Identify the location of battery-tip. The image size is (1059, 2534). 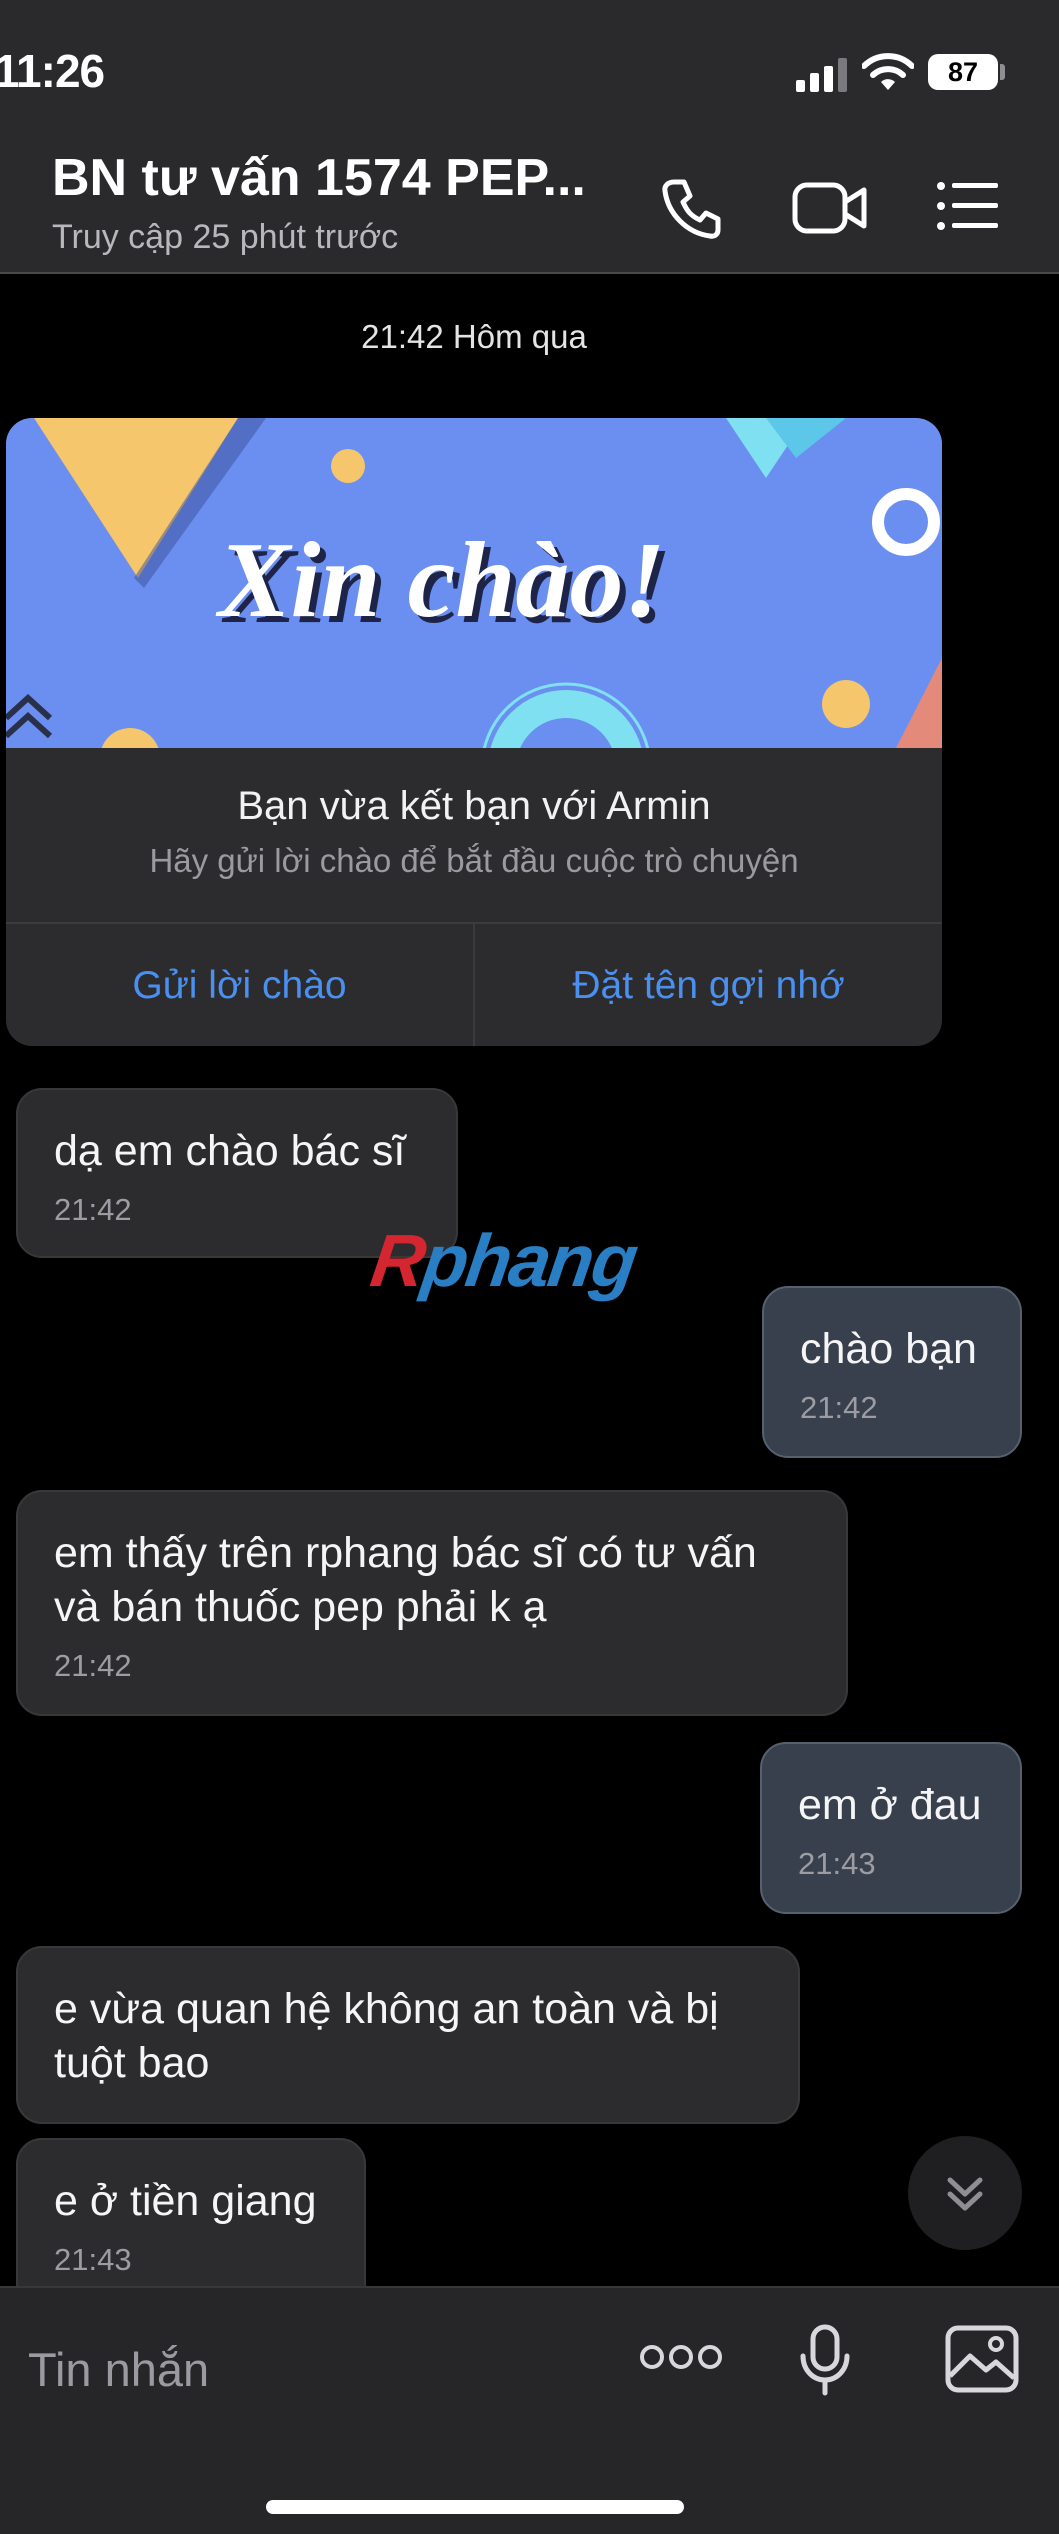
(1002, 72).